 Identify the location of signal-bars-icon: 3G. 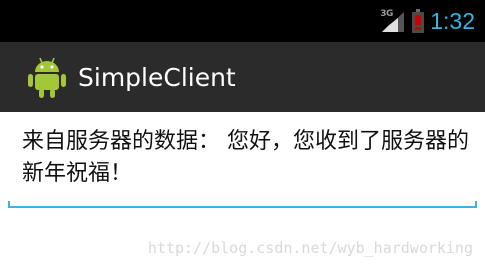
(393, 21).